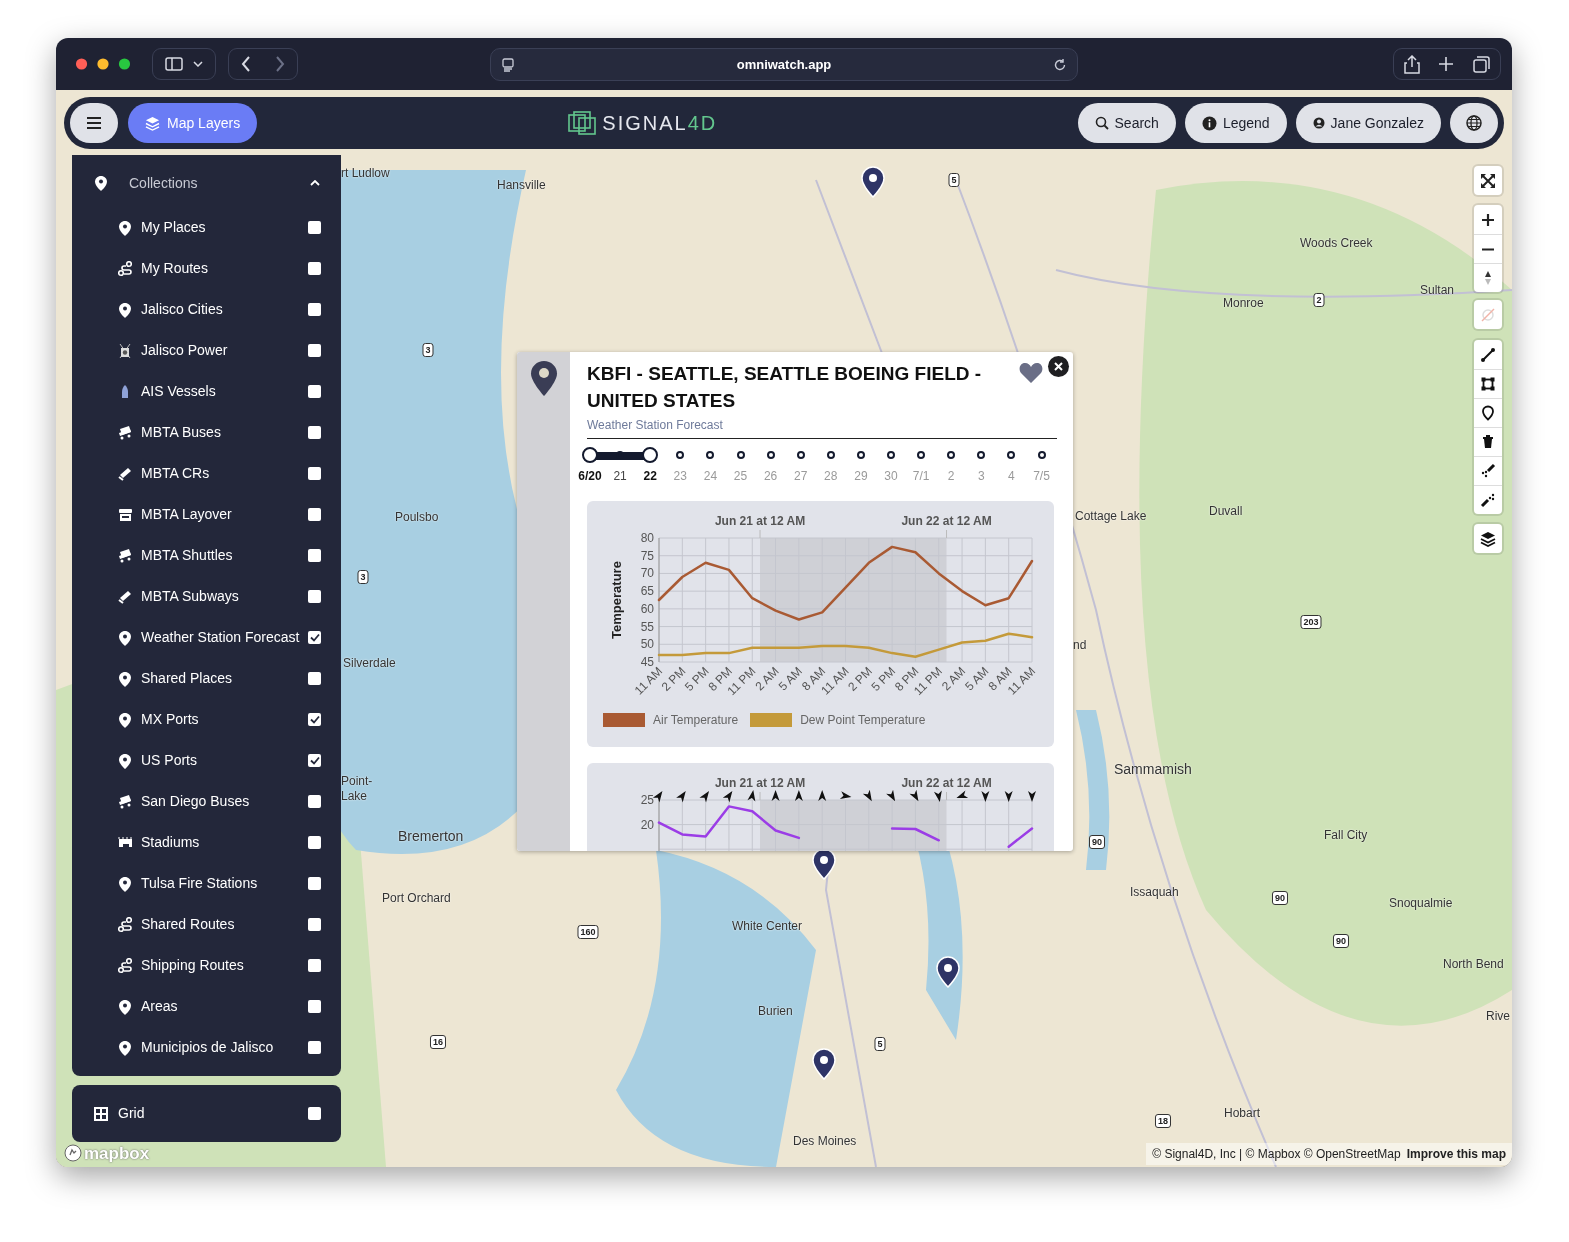  What do you see at coordinates (620, 476) in the screenshot?
I see `day-label: 21` at bounding box center [620, 476].